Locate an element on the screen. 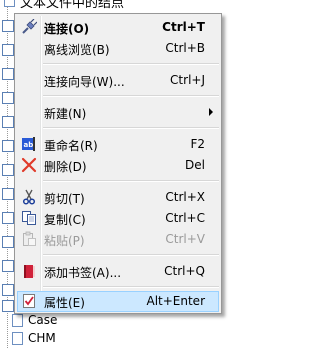 This screenshot has width=320, height=348. scissors-icon is located at coordinates (29, 197).